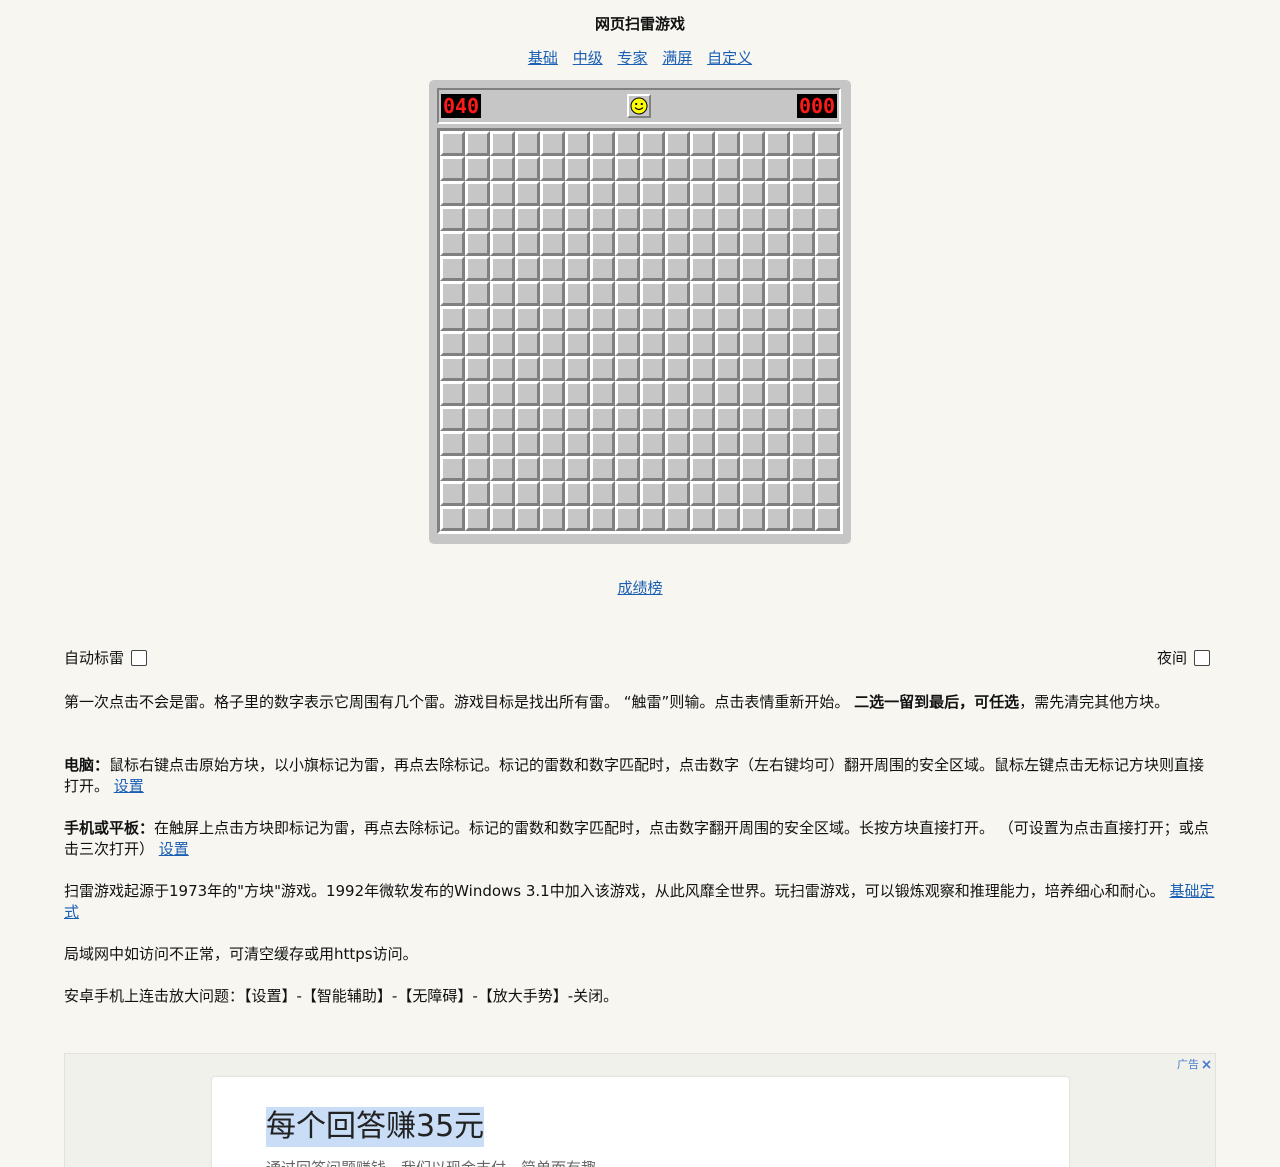 The width and height of the screenshot is (1280, 1167). Describe the element at coordinates (640, 1122) in the screenshot. I see `ad-card: 每个回答赚35元 通过回答问题赚钱，我们以现金支付，简单而有趣` at that location.